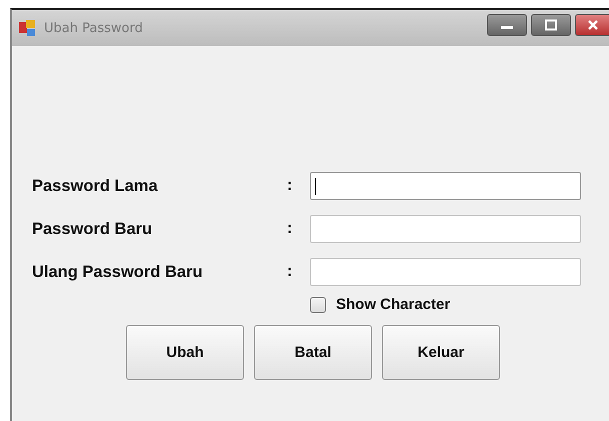 This screenshot has height=421, width=609. What do you see at coordinates (507, 25) in the screenshot?
I see `minimize-button` at bounding box center [507, 25].